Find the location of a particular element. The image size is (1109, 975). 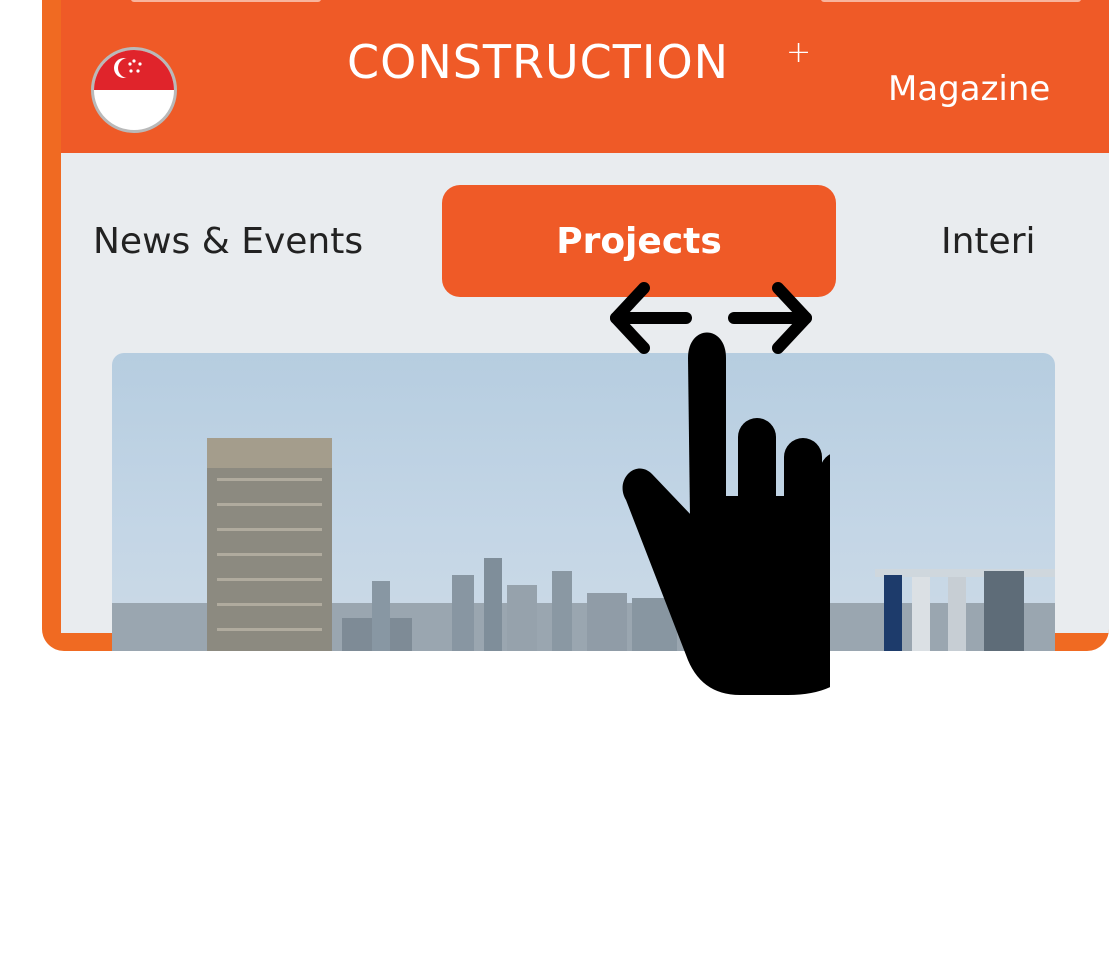

app-header: CONSTRUCTION + Magazine is located at coordinates (585, 76).